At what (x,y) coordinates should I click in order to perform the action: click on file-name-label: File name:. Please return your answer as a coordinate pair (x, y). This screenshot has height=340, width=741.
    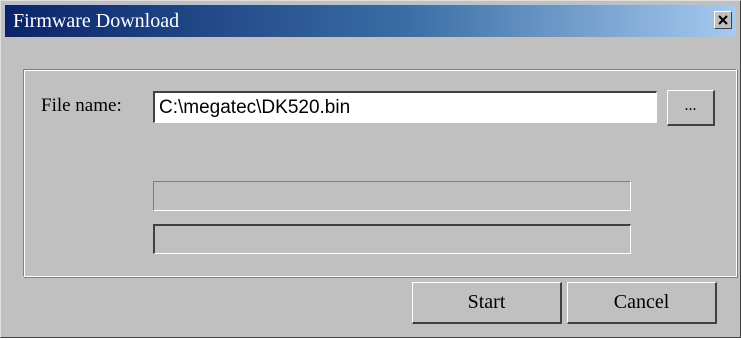
    Looking at the image, I should click on (81, 105).